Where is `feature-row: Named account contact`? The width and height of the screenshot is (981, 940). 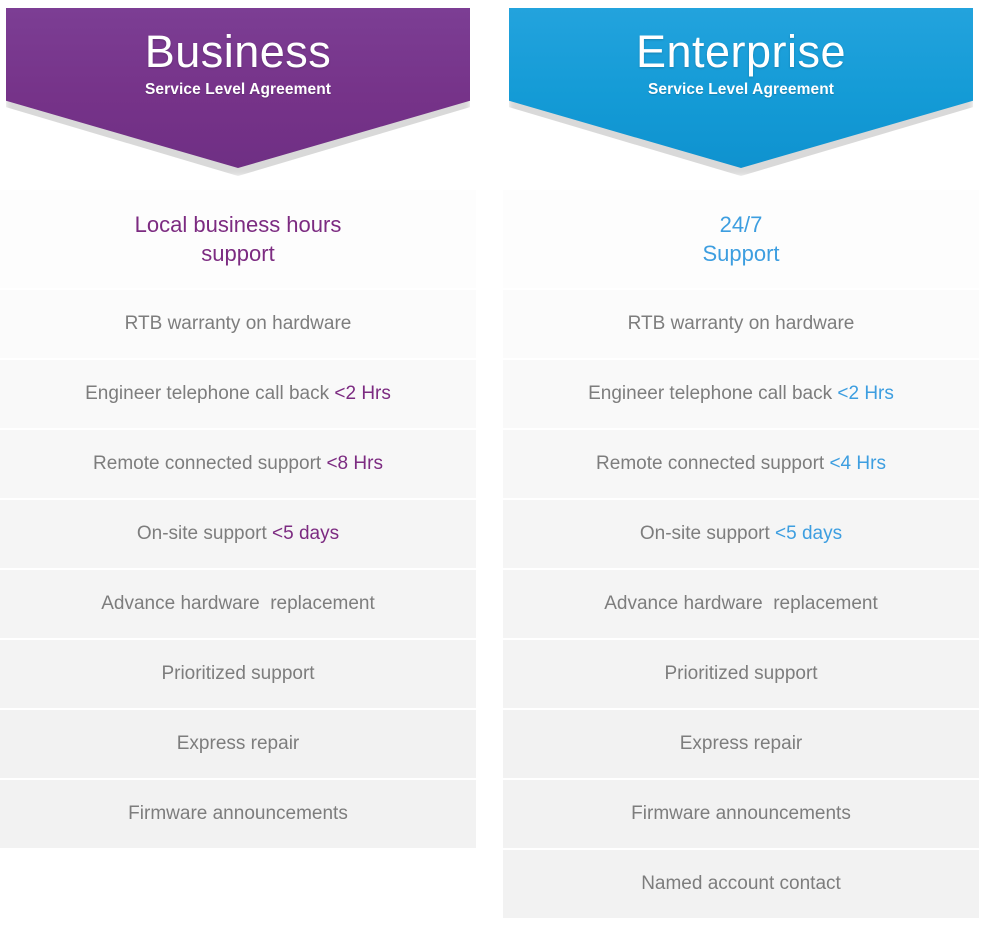 feature-row: Named account contact is located at coordinates (741, 885).